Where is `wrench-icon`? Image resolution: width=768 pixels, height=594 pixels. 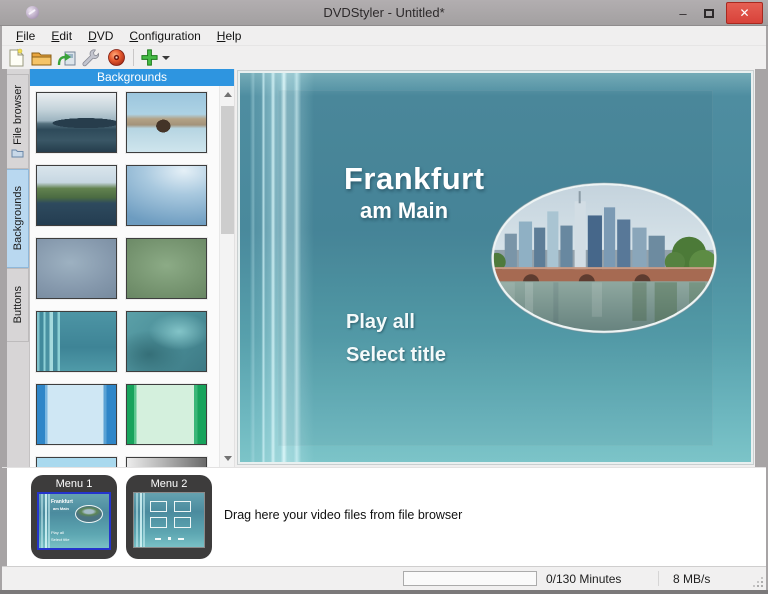
wrench-icon is located at coordinates (91, 58).